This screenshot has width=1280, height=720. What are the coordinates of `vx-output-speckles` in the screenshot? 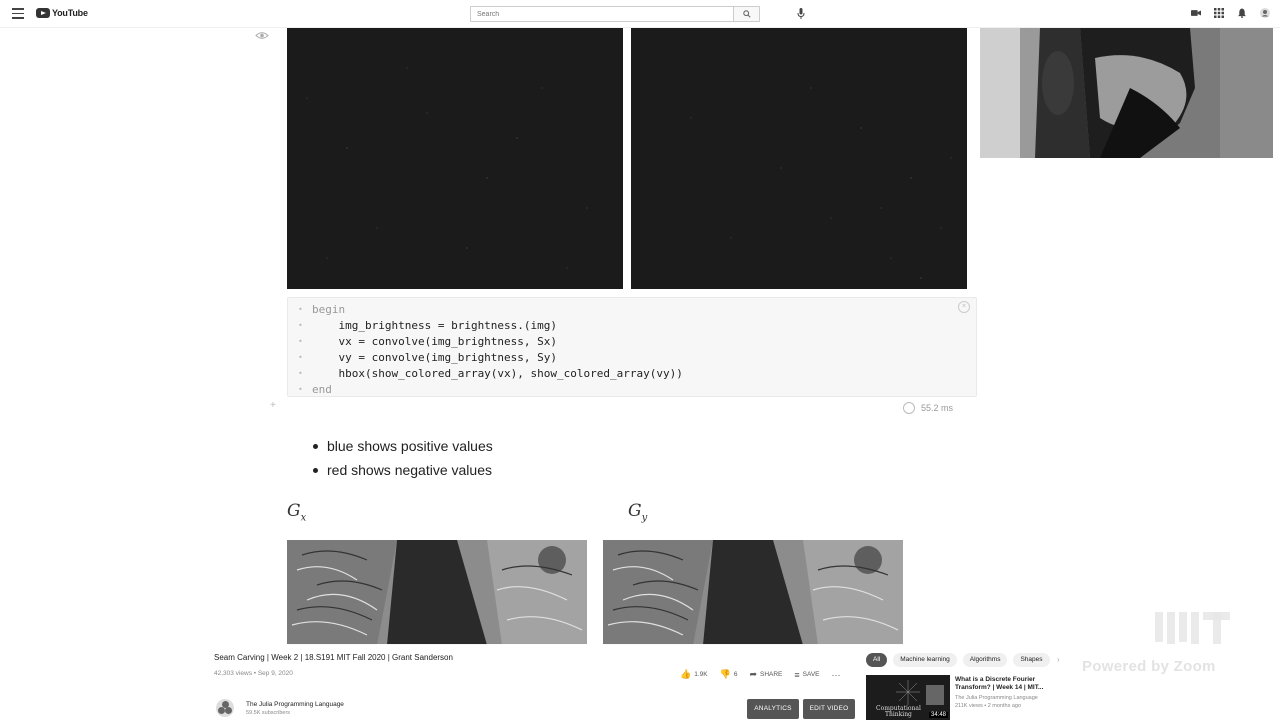 It's located at (447, 168).